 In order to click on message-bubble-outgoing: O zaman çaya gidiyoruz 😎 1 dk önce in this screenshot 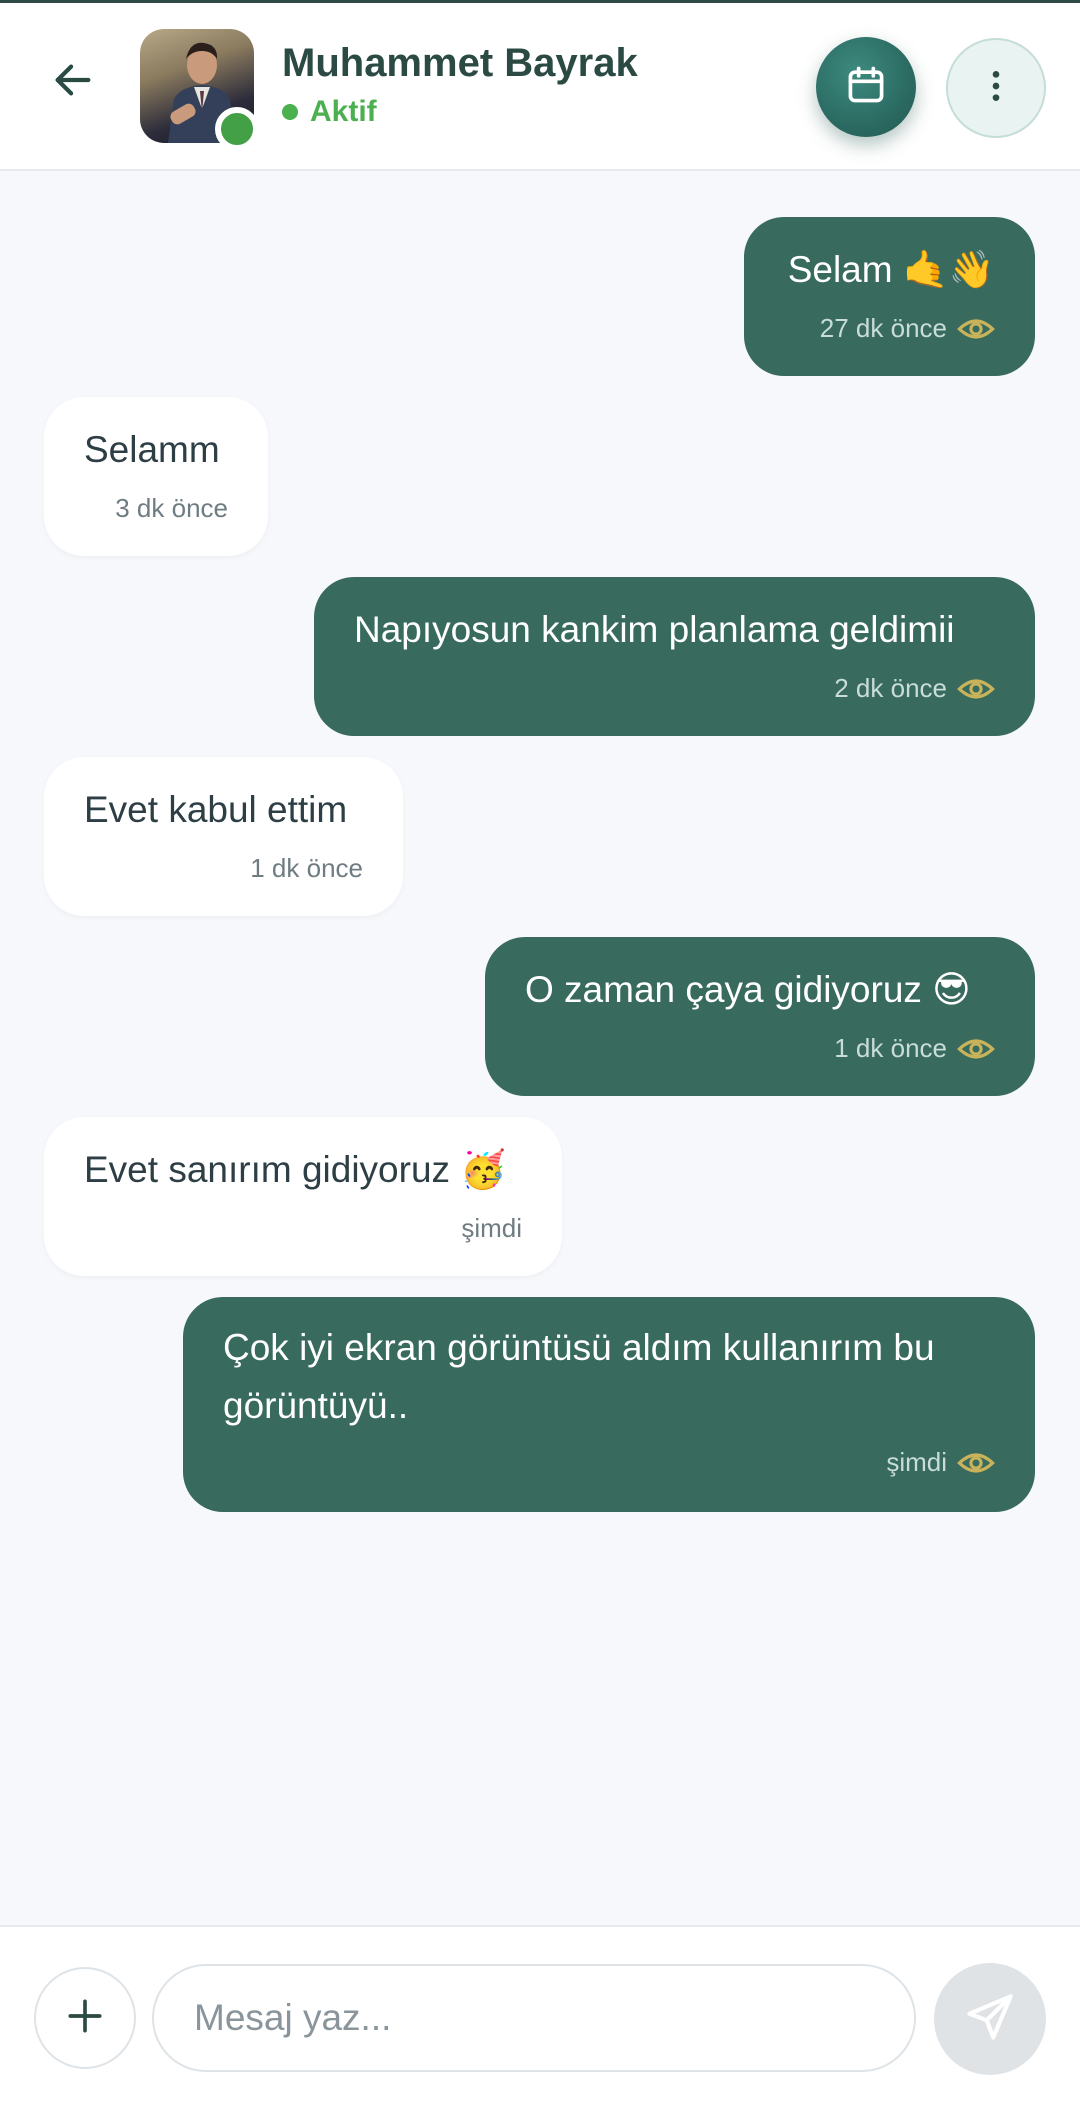, I will do `click(760, 1016)`.